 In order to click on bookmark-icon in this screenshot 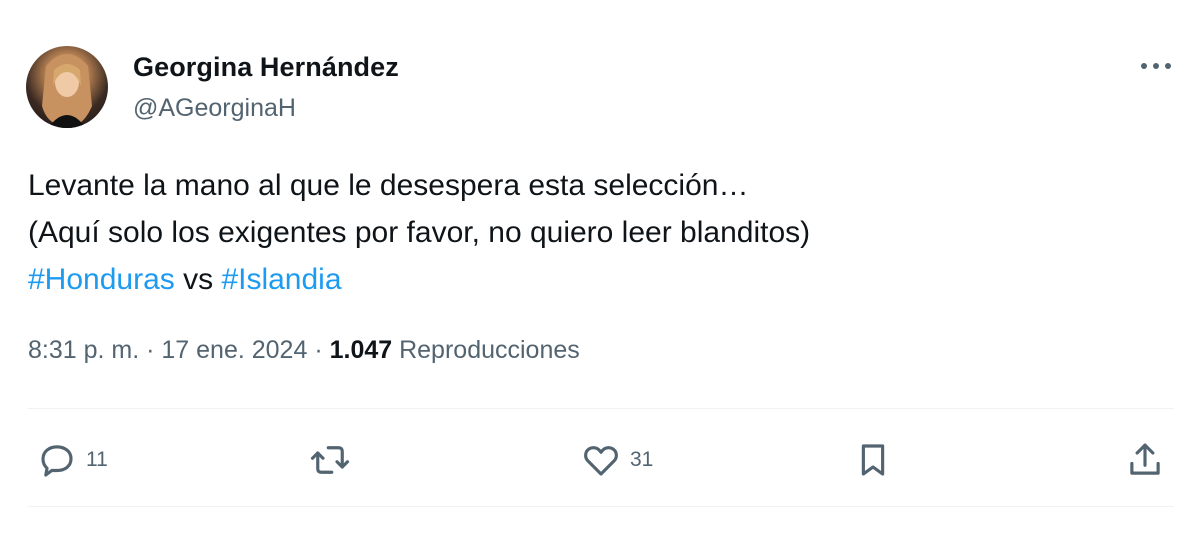, I will do `click(873, 460)`.